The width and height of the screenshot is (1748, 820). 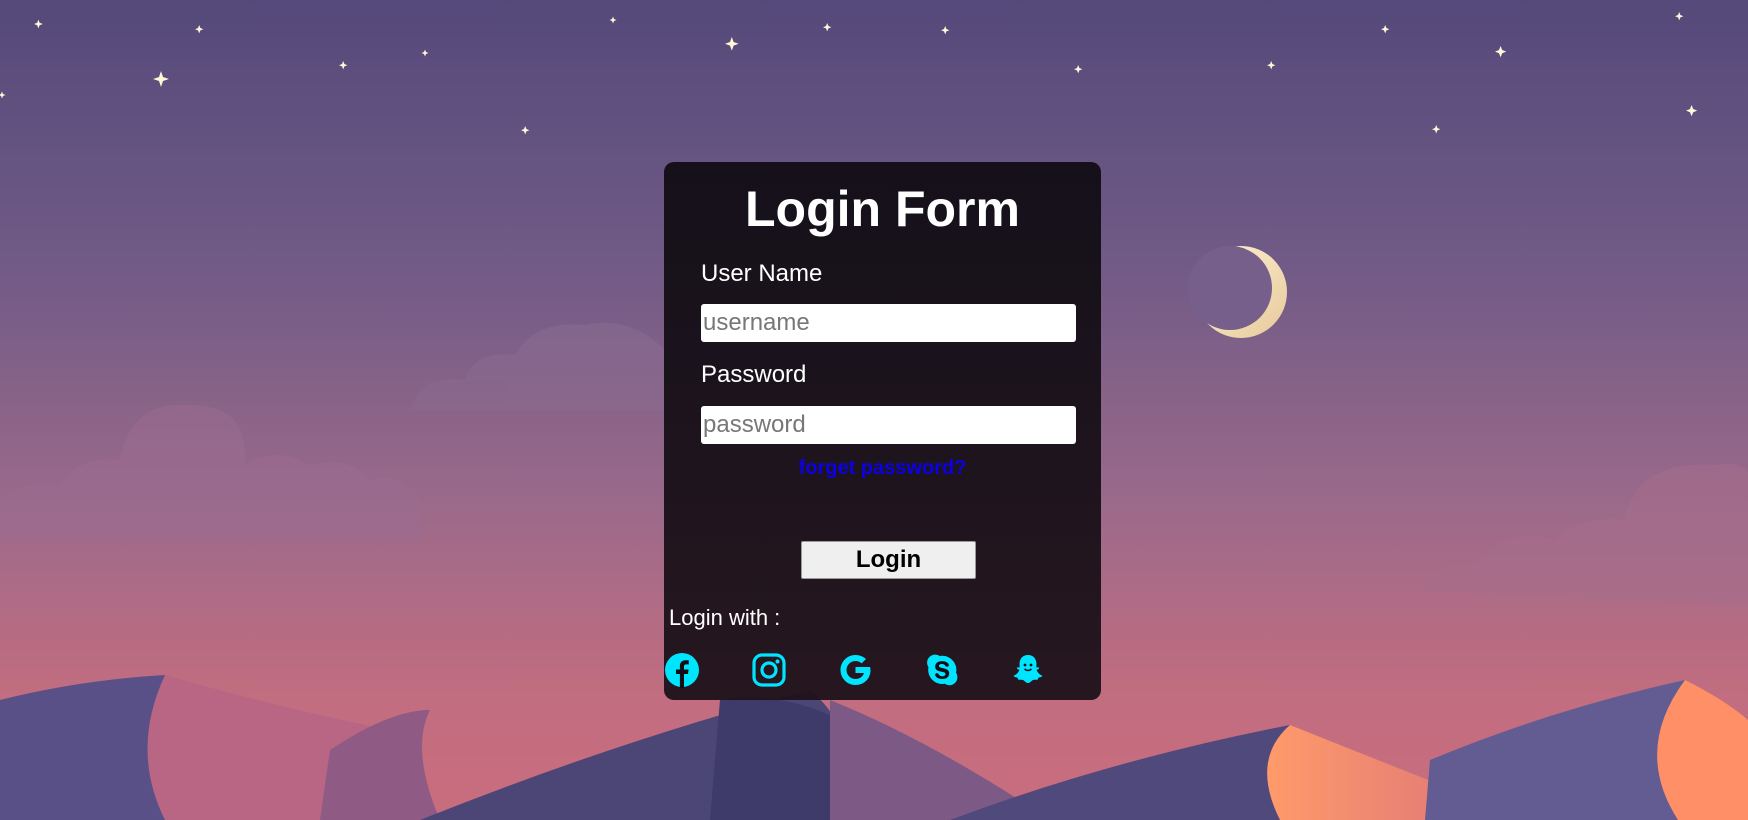 I want to click on skype-icon, so click(x=942, y=670).